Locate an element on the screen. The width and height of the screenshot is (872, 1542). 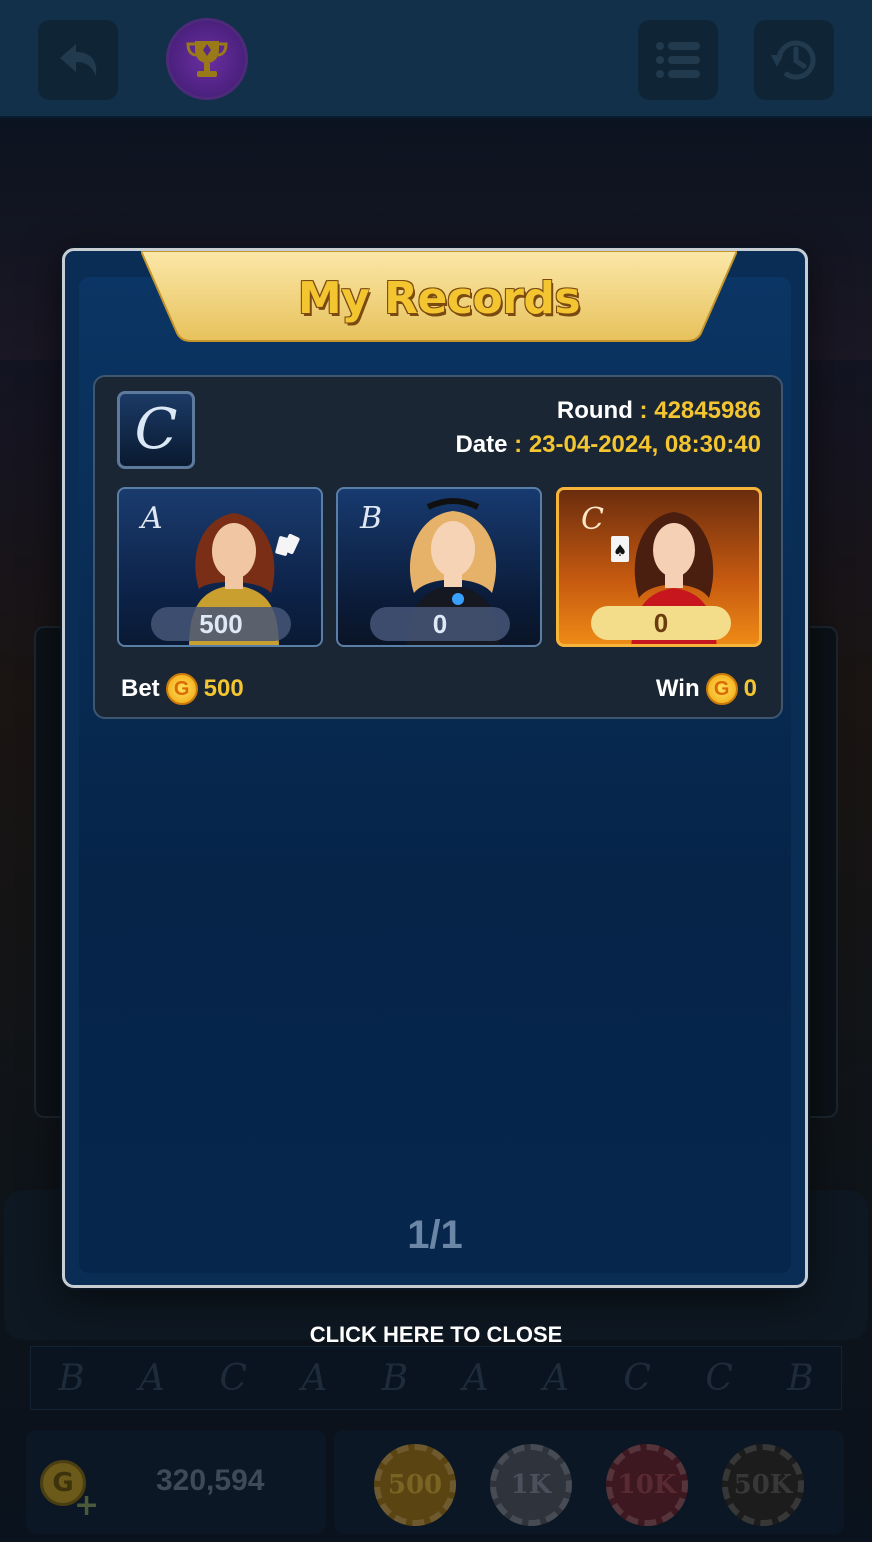
back-button is located at coordinates (78, 60).